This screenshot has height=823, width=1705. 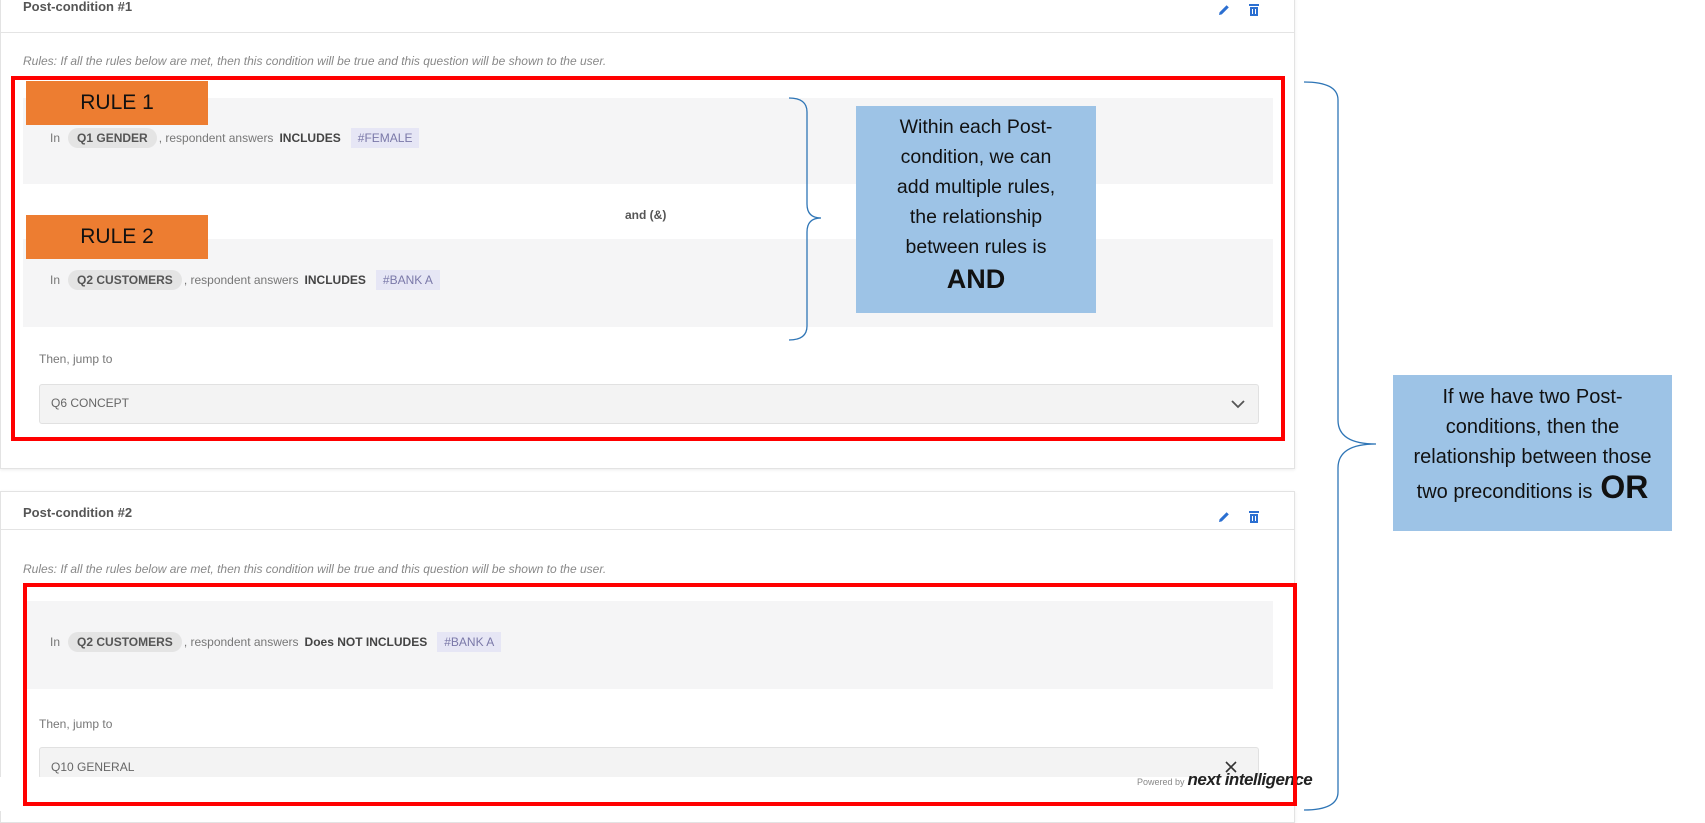 I want to click on callout-line: two preconditions is, so click(x=1504, y=492).